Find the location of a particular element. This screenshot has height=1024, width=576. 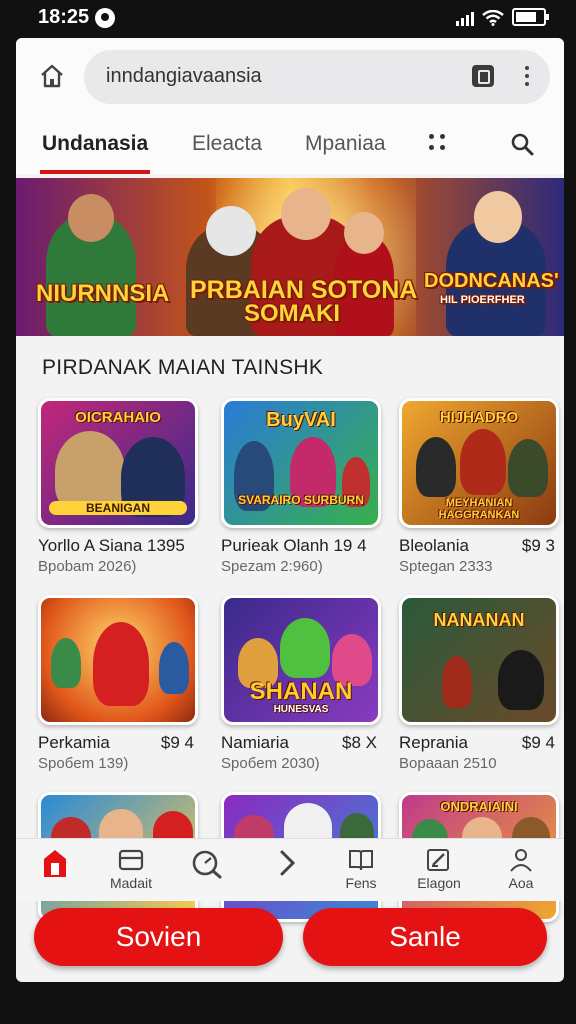

section-title: PIRDANAK MAIAN TAINSHK is located at coordinates (183, 367).